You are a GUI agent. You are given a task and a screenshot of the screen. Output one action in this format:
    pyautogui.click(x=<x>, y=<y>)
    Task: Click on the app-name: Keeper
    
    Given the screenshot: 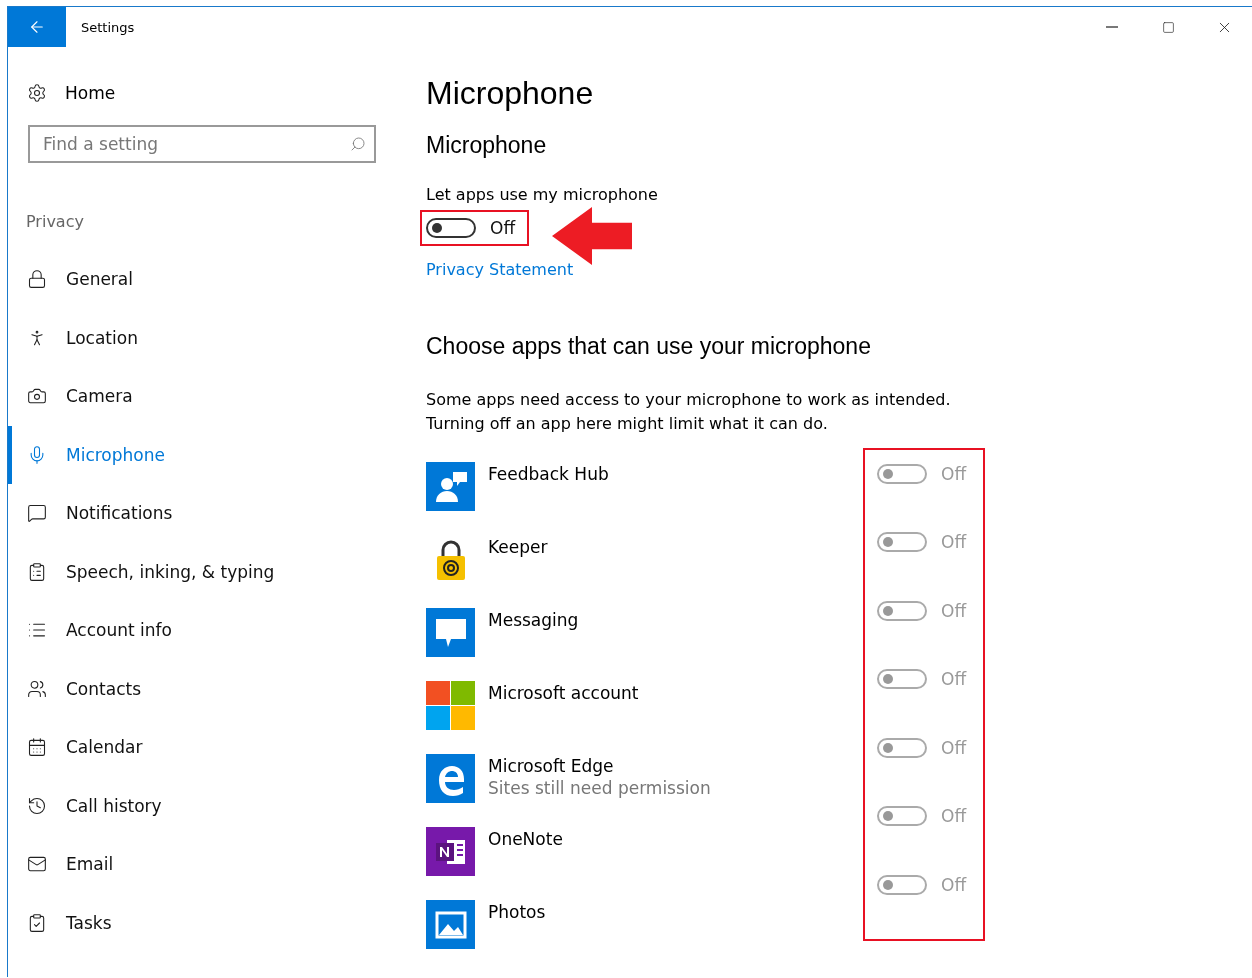 What is the action you would take?
    pyautogui.click(x=518, y=547)
    